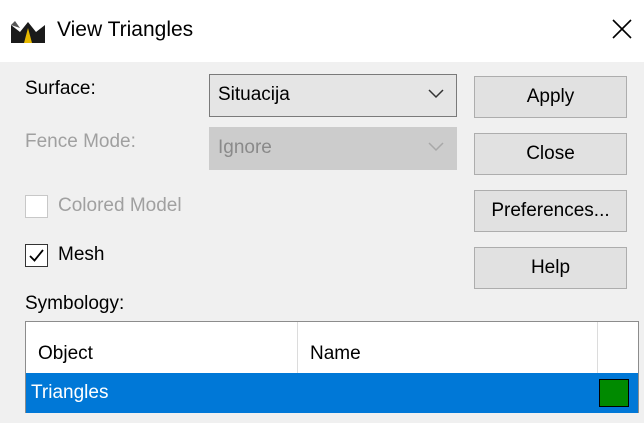  Describe the element at coordinates (332, 393) in the screenshot. I see `table-row: Triangles` at that location.